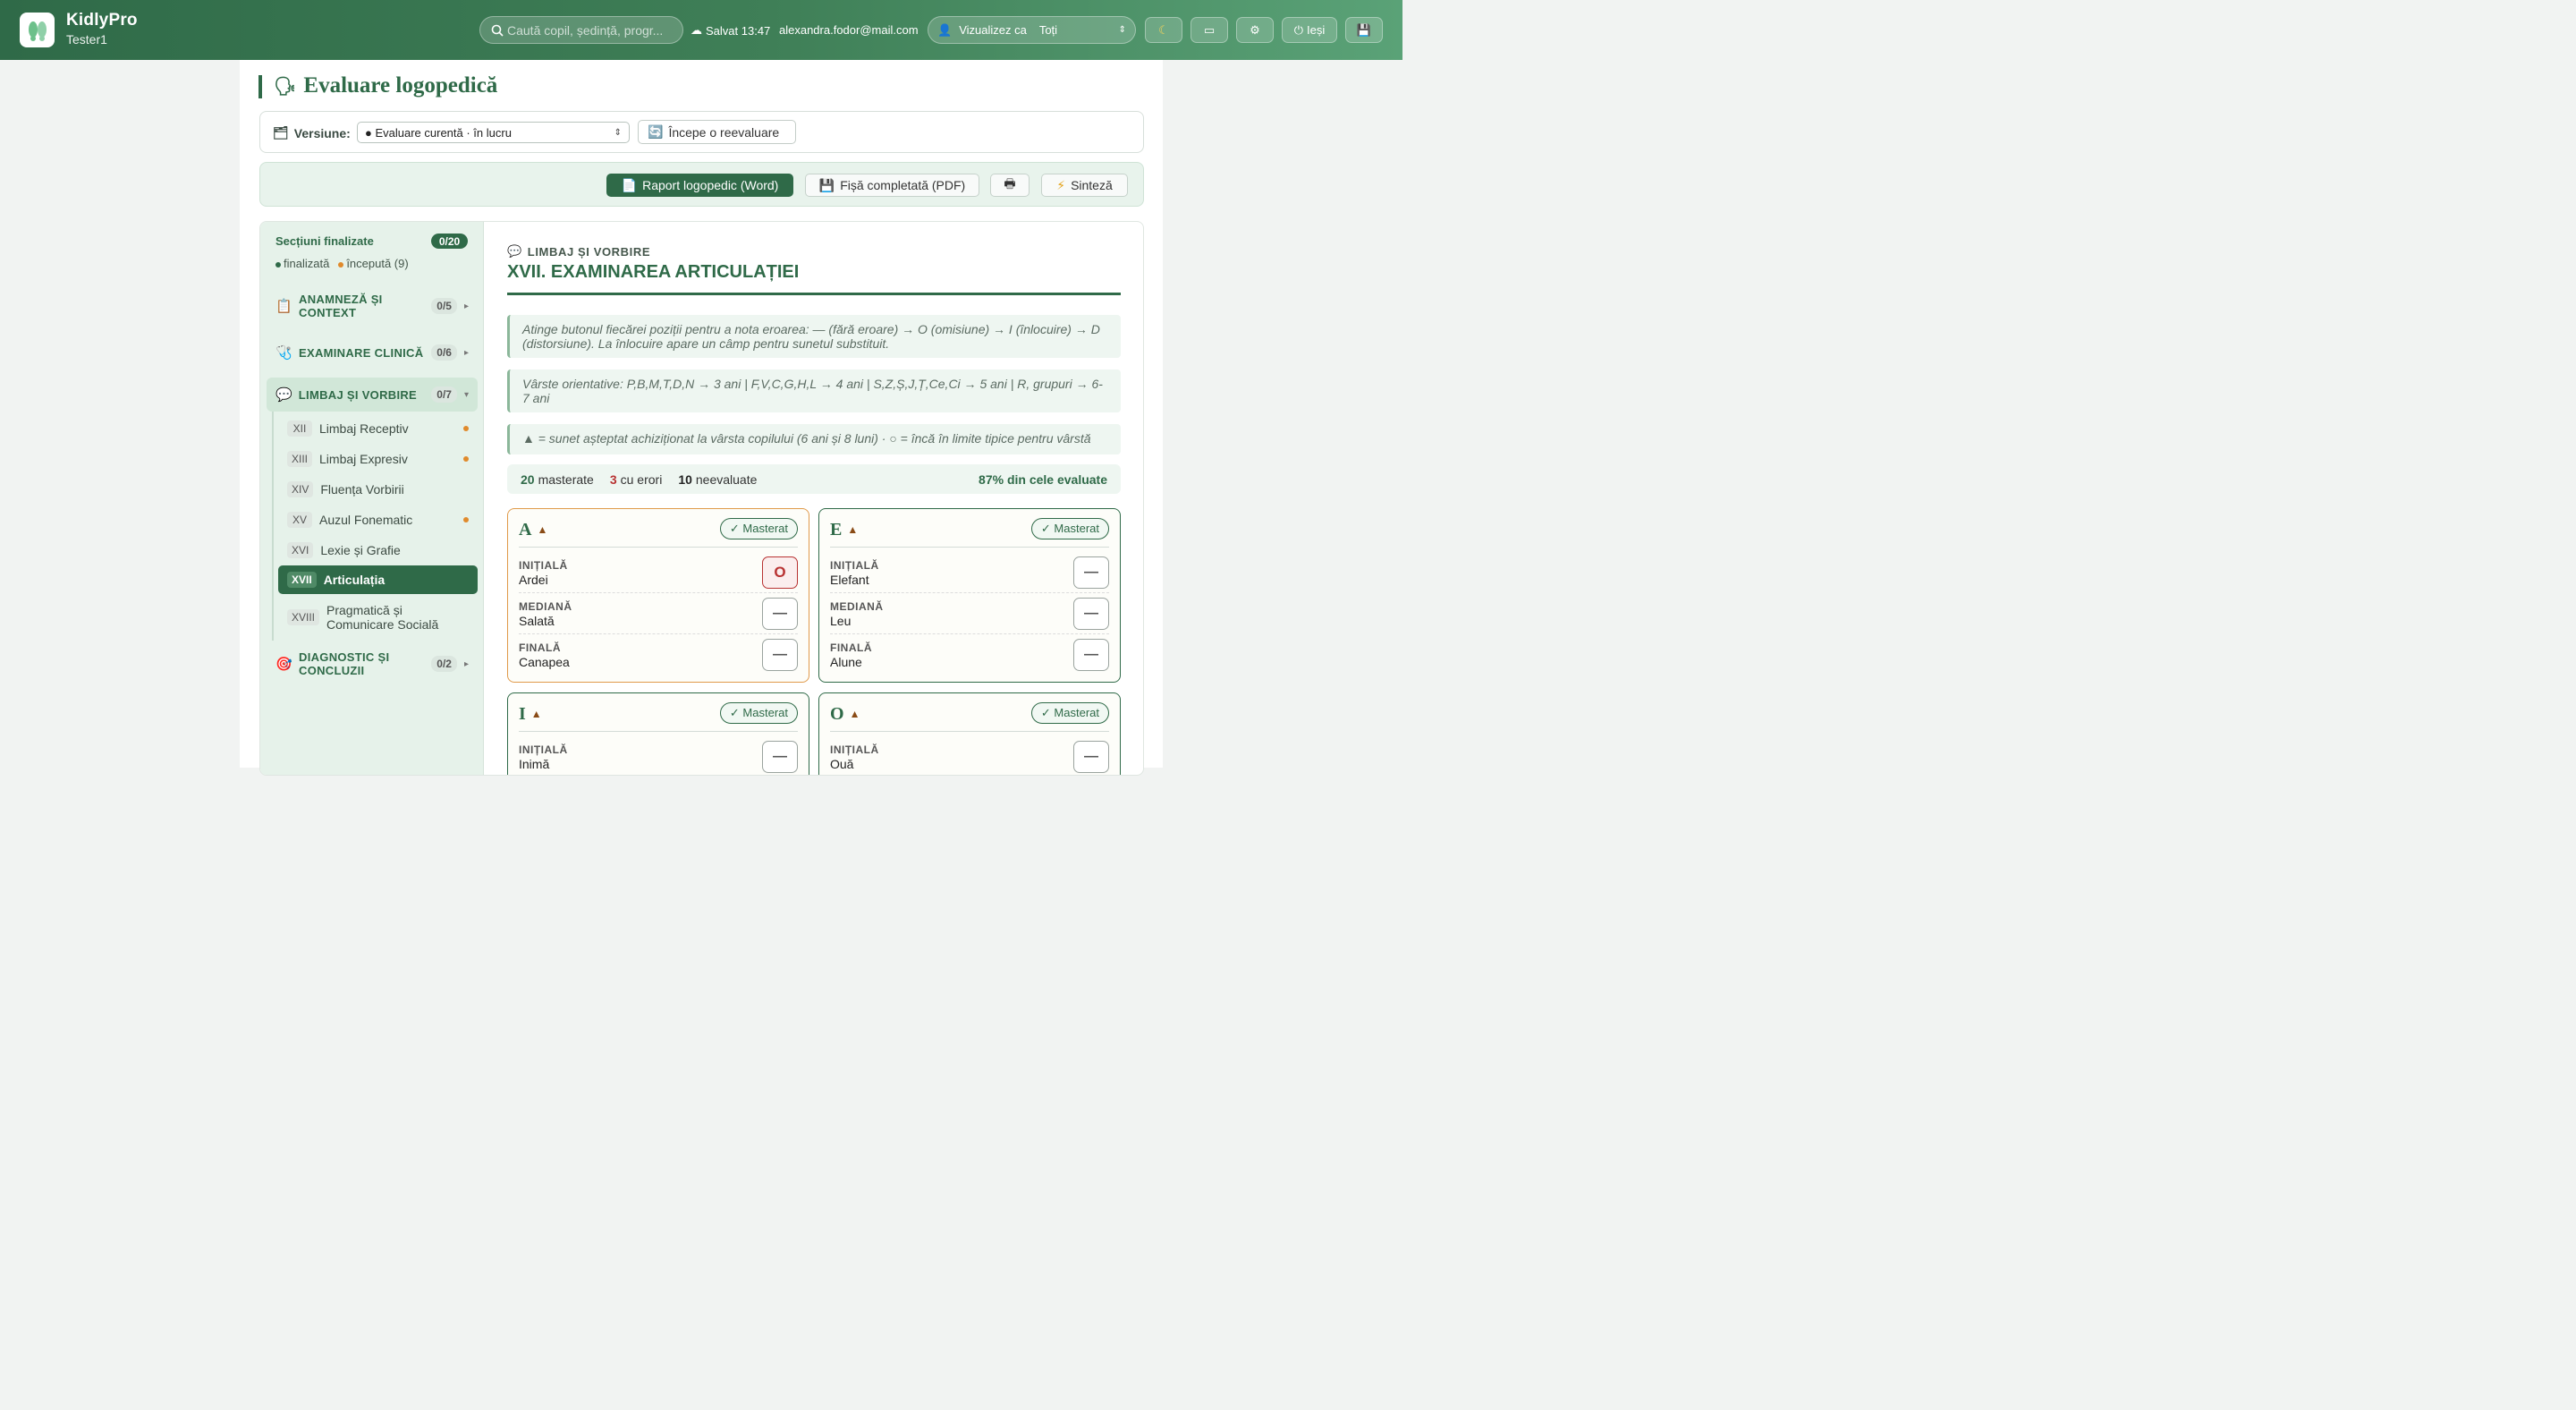 The image size is (2576, 1410). I want to click on lightning-icon: ⚡, so click(1061, 184).